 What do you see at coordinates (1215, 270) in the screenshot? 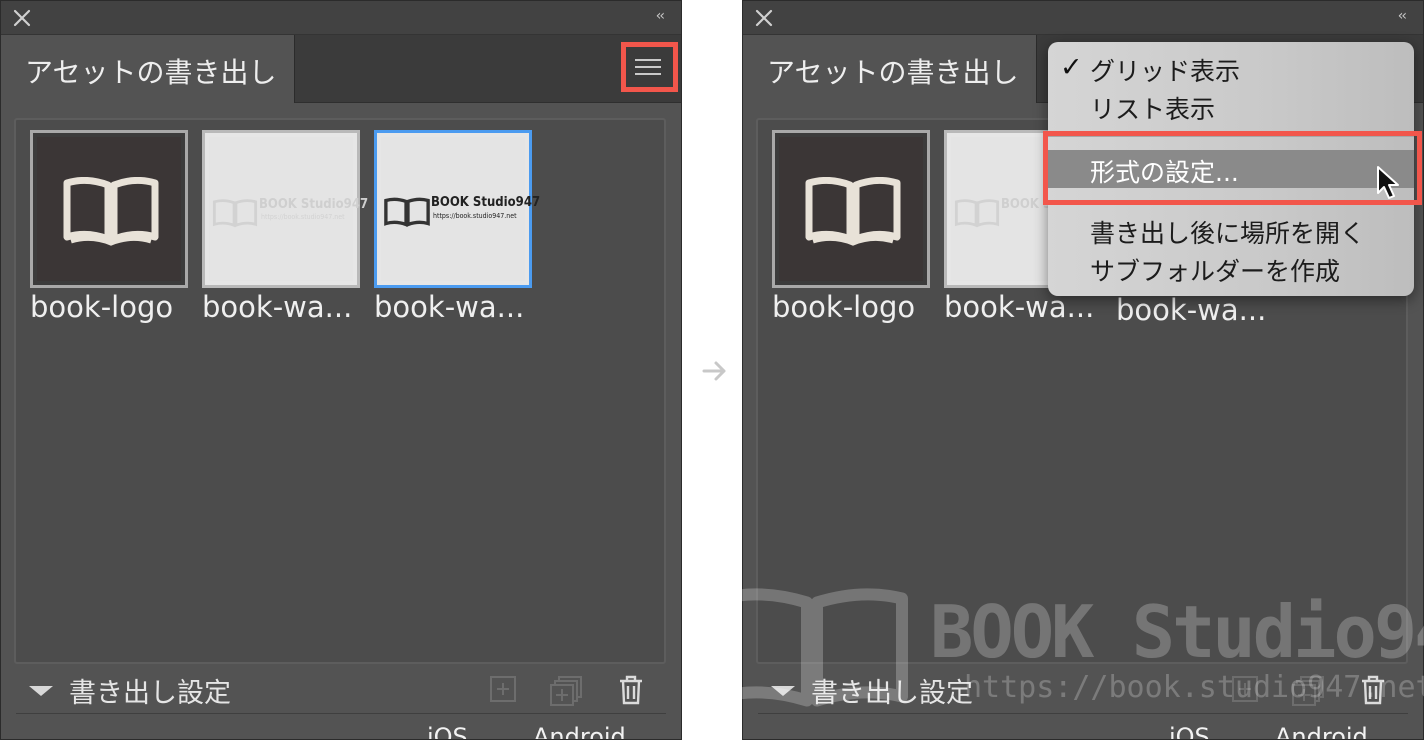
I see `menu-item-create-subfolder: サブフォルダーを作成` at bounding box center [1215, 270].